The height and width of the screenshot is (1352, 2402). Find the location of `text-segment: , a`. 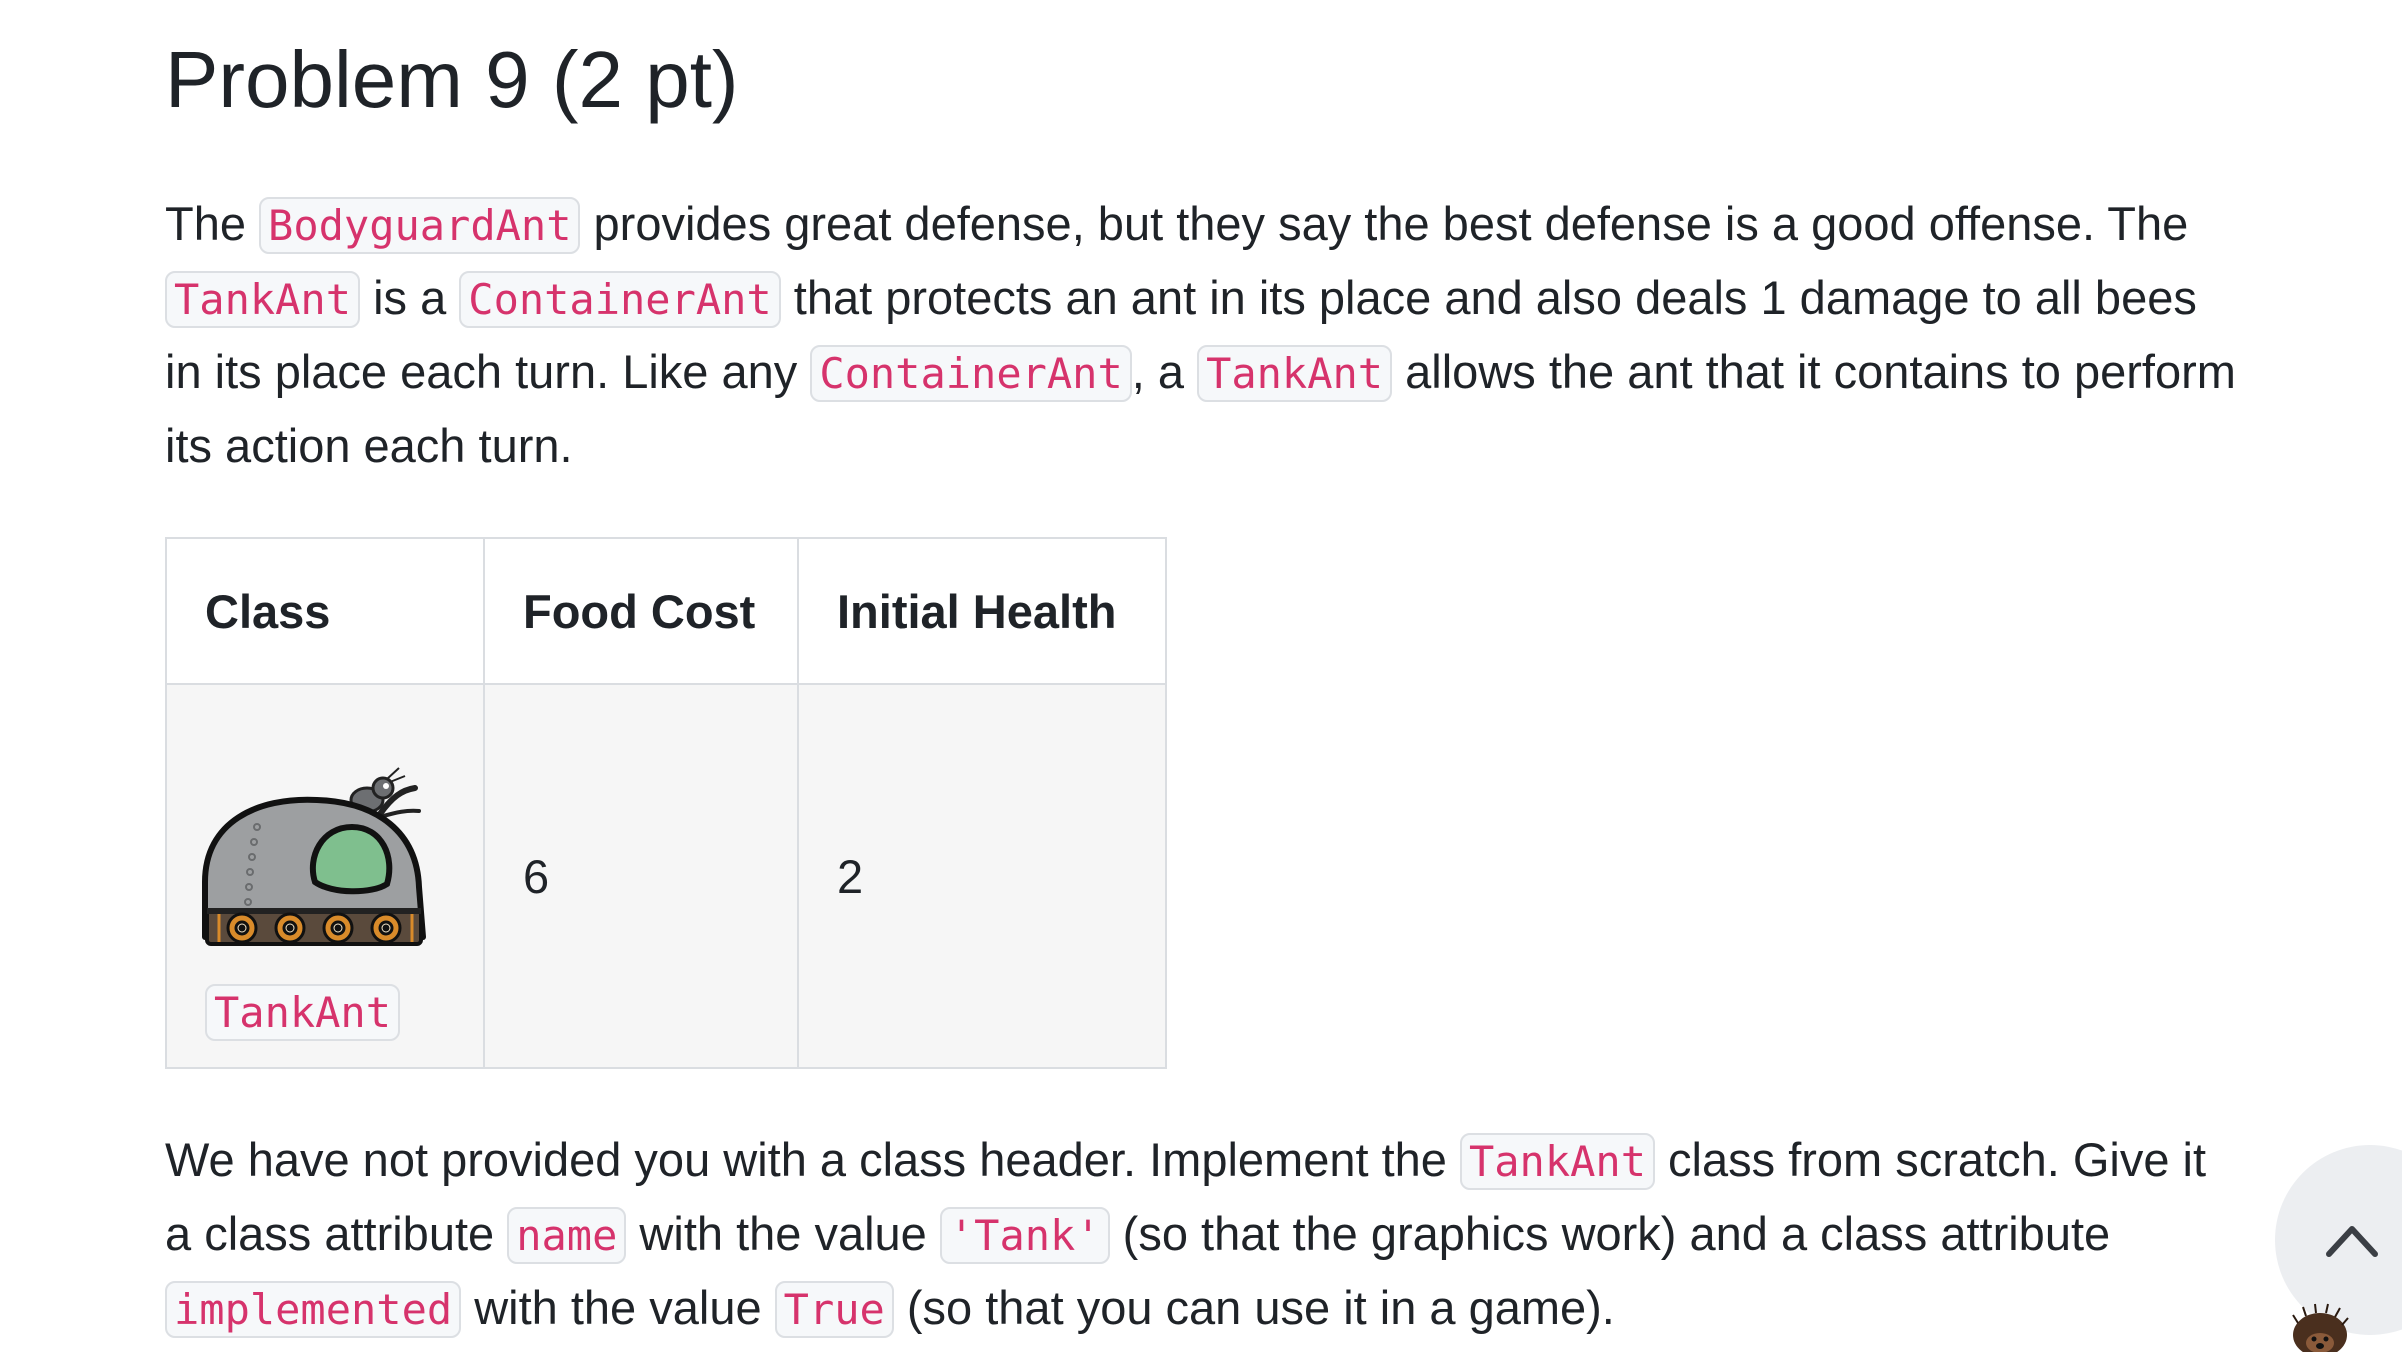

text-segment: , a is located at coordinates (1164, 371).